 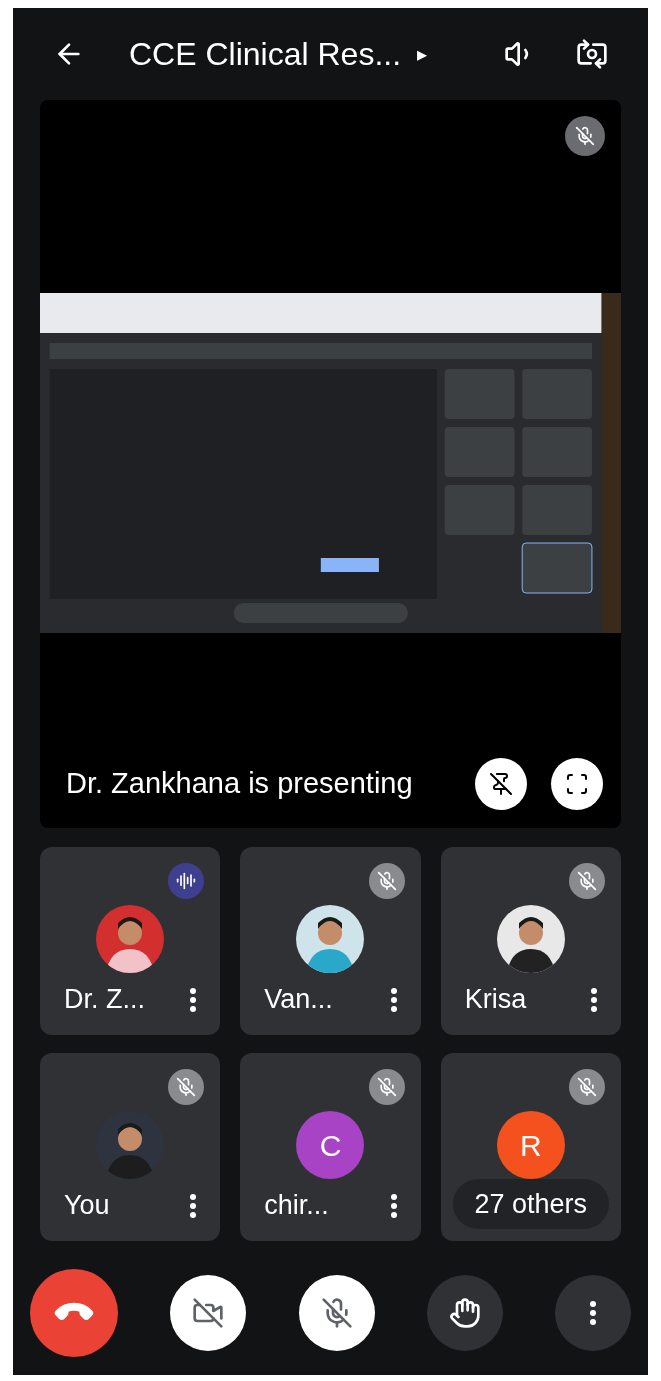 I want to click on others-count-label: 27 others, so click(x=530, y=1204).